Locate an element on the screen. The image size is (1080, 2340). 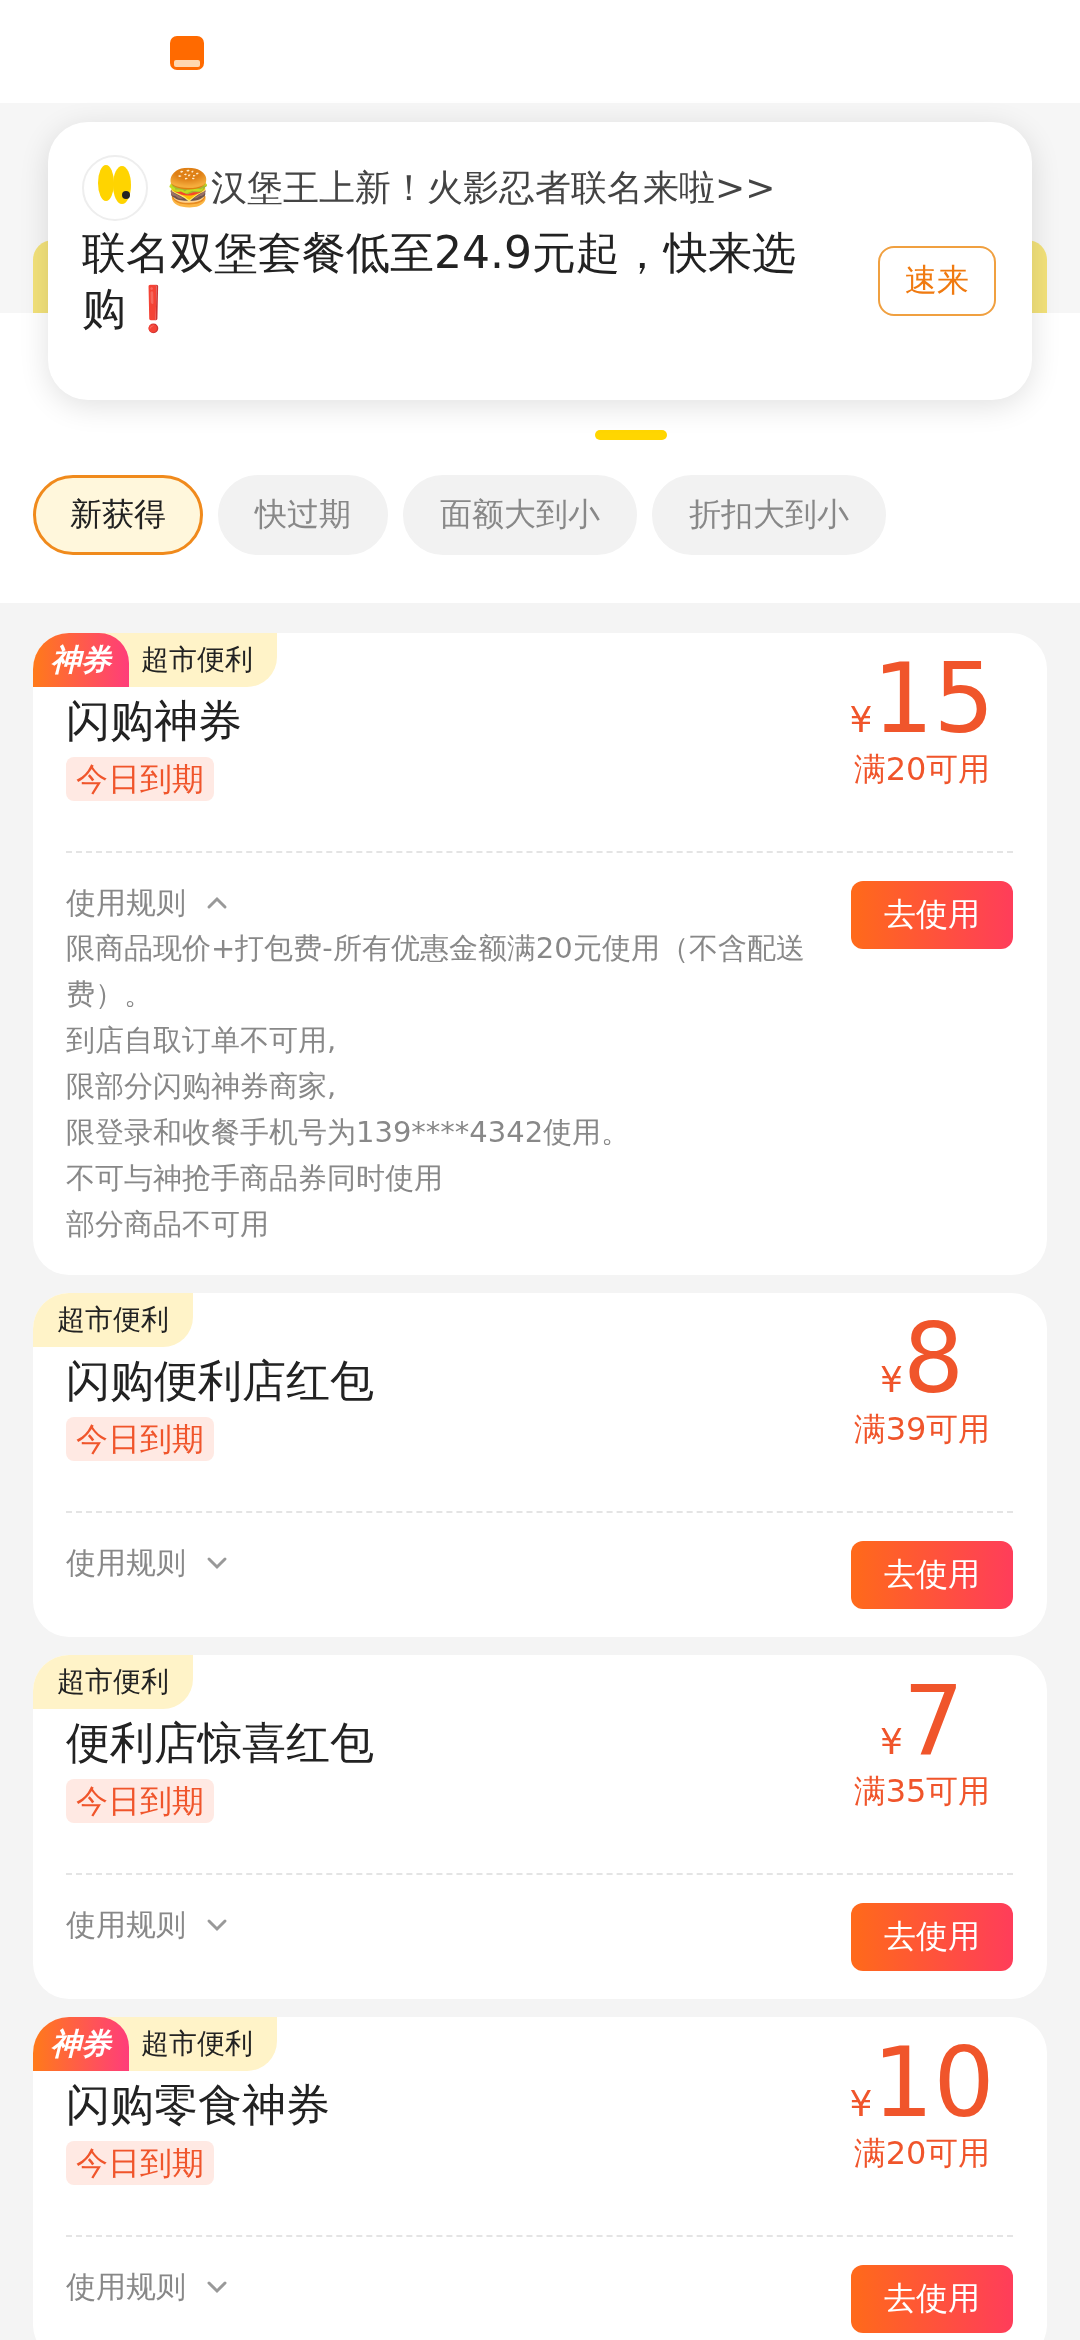
filter-chip: 折扣大到小 is located at coordinates (769, 515).